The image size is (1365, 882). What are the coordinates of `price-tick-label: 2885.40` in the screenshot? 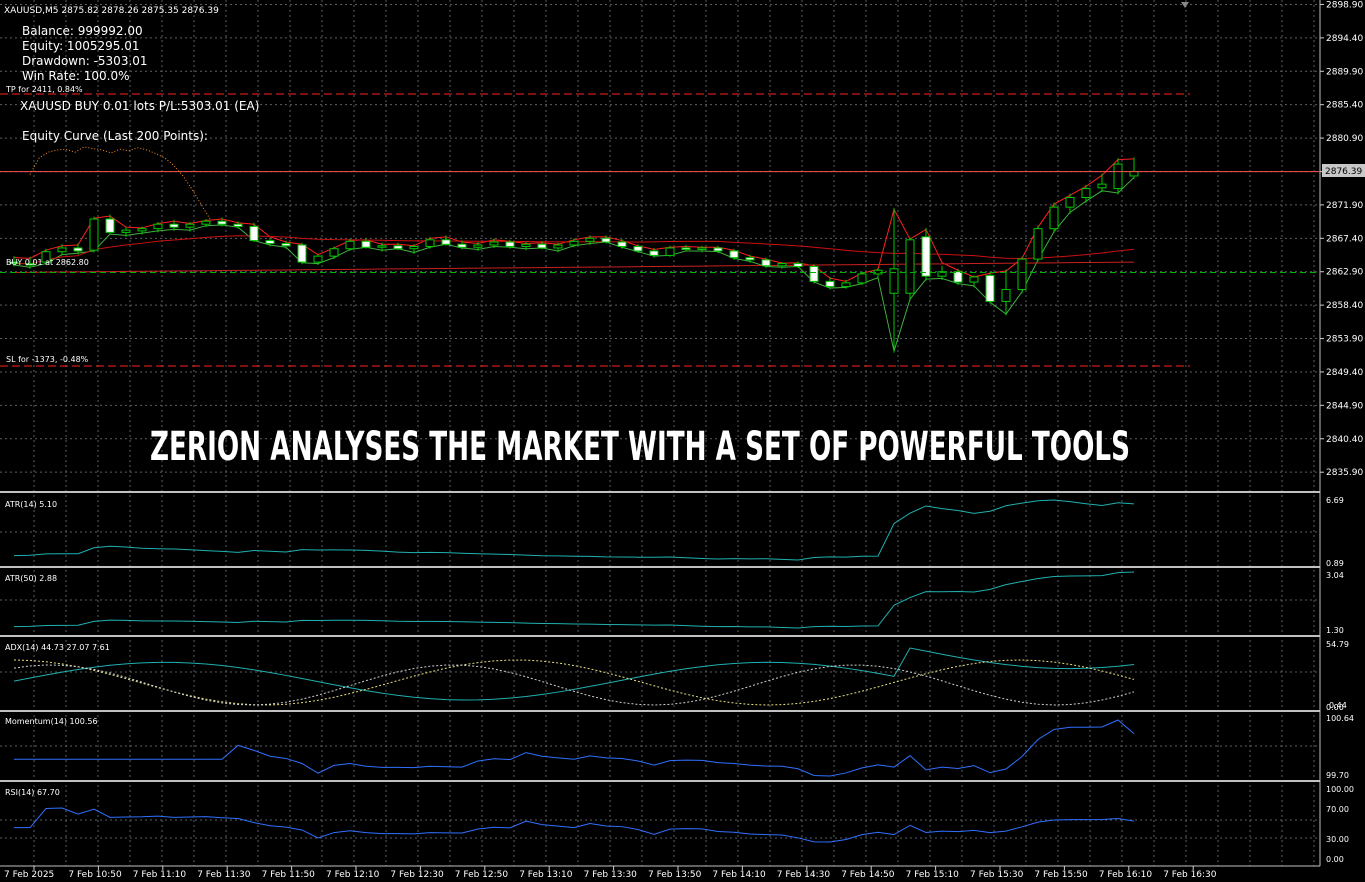 It's located at (1344, 106).